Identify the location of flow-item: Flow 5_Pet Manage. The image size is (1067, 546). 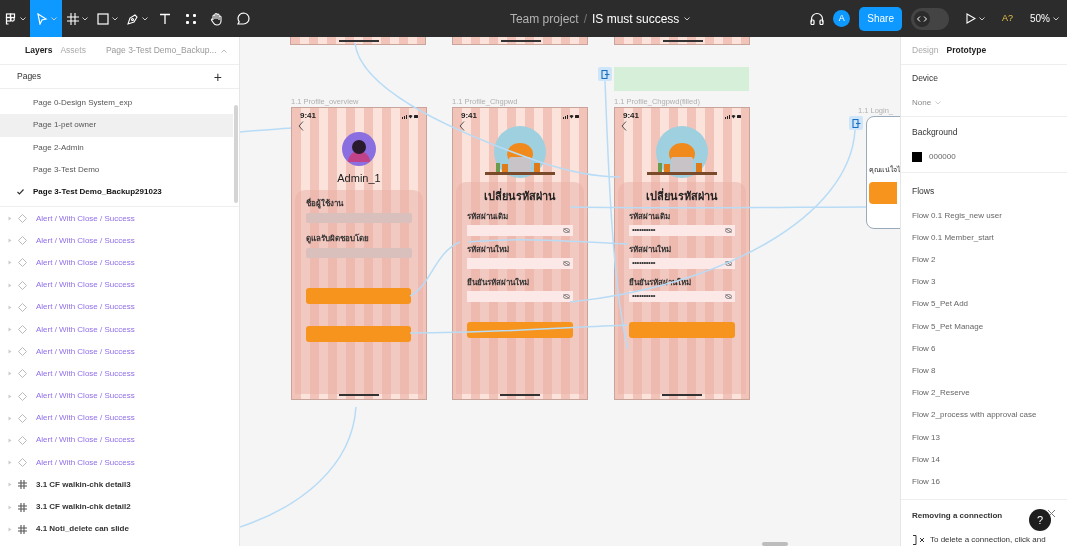
(984, 326).